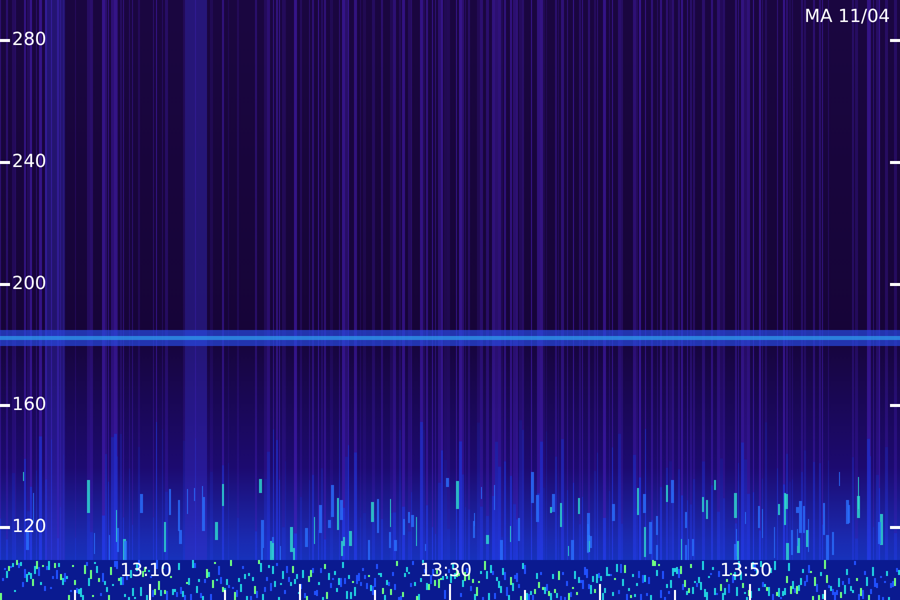 The image size is (900, 600). I want to click on axis-label: 200, so click(29, 283).